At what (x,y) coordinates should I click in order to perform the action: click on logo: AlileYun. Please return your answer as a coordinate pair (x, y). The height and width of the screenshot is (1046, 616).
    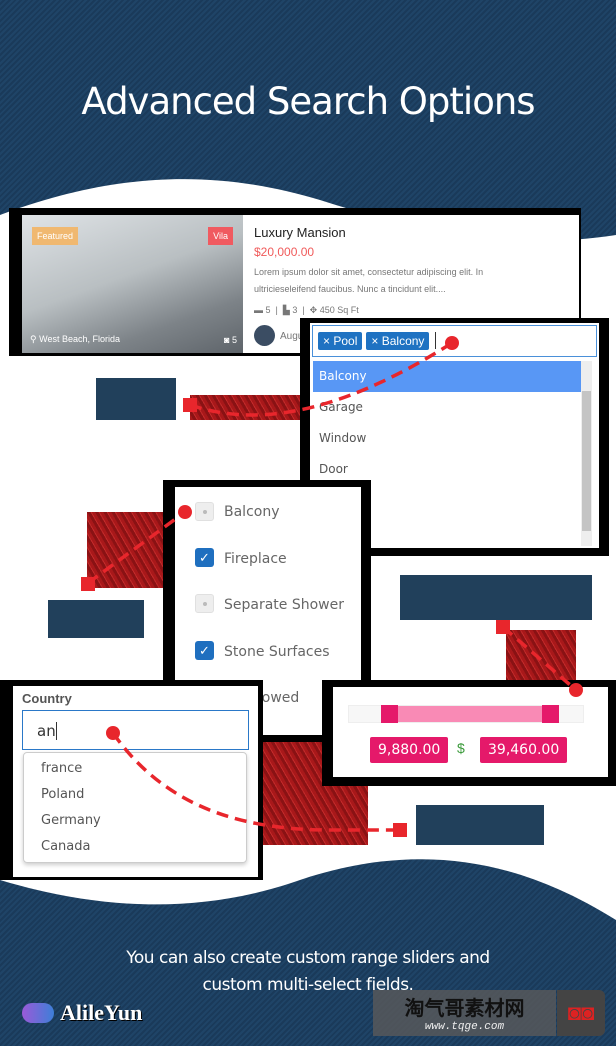
    Looking at the image, I should click on (82, 1013).